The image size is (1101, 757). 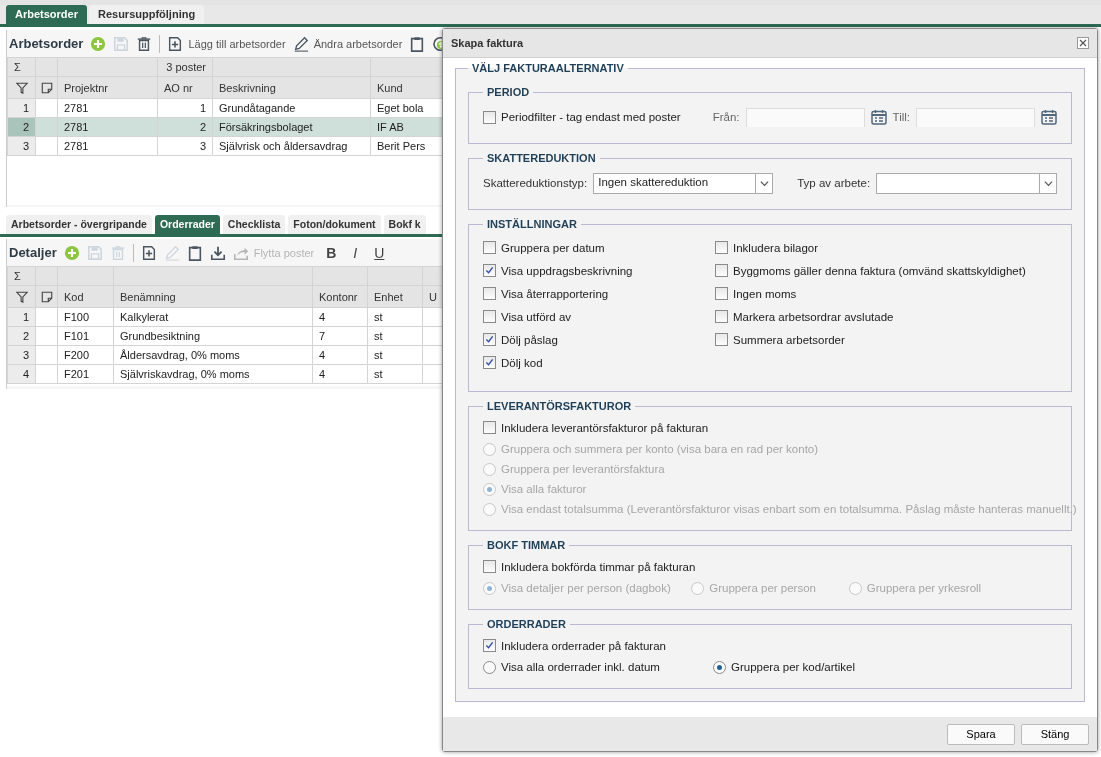 What do you see at coordinates (213, 296) in the screenshot?
I see `column-header: Benämning` at bounding box center [213, 296].